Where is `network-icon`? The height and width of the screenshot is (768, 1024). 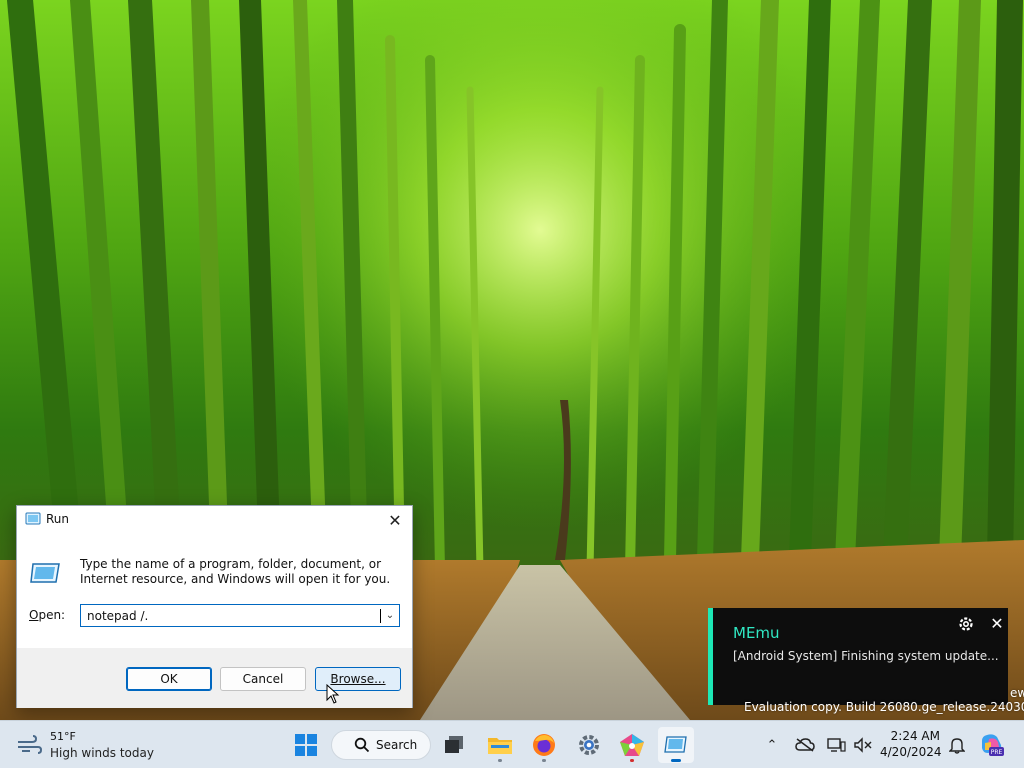
network-icon is located at coordinates (836, 745).